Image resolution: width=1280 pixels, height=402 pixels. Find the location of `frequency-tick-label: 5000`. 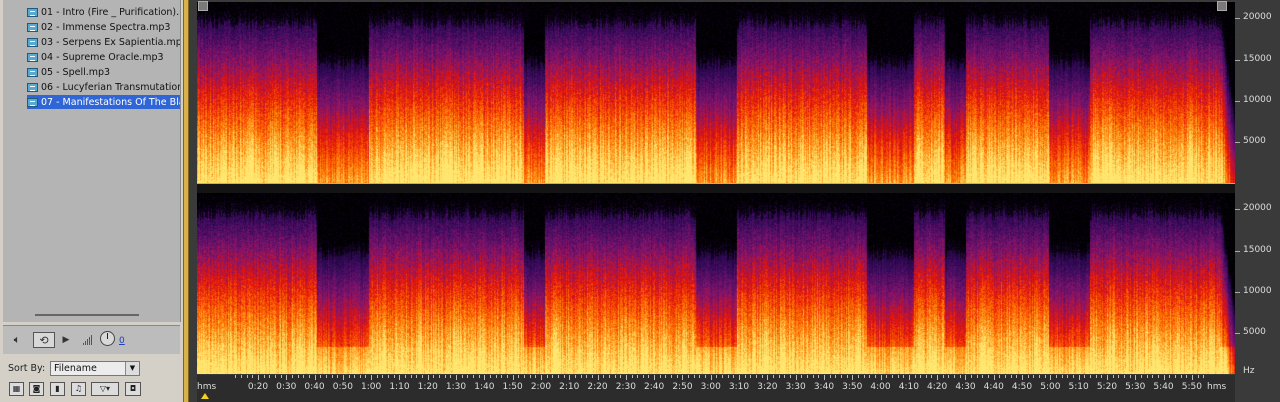

frequency-tick-label: 5000 is located at coordinates (1254, 332).